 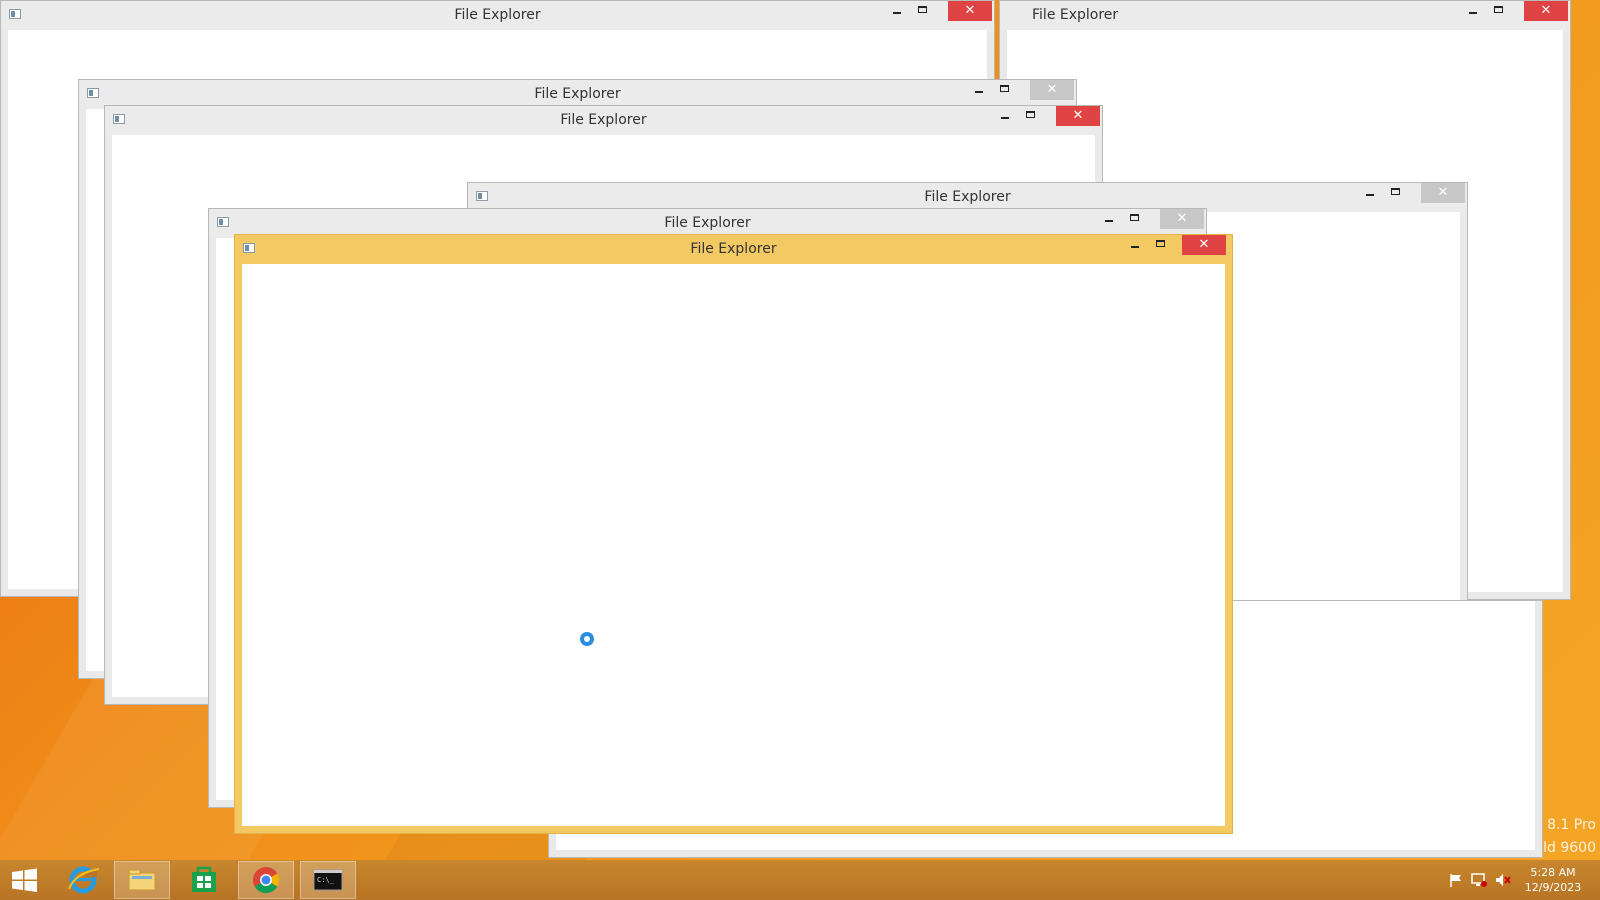 I want to click on store-icon, so click(x=204, y=879).